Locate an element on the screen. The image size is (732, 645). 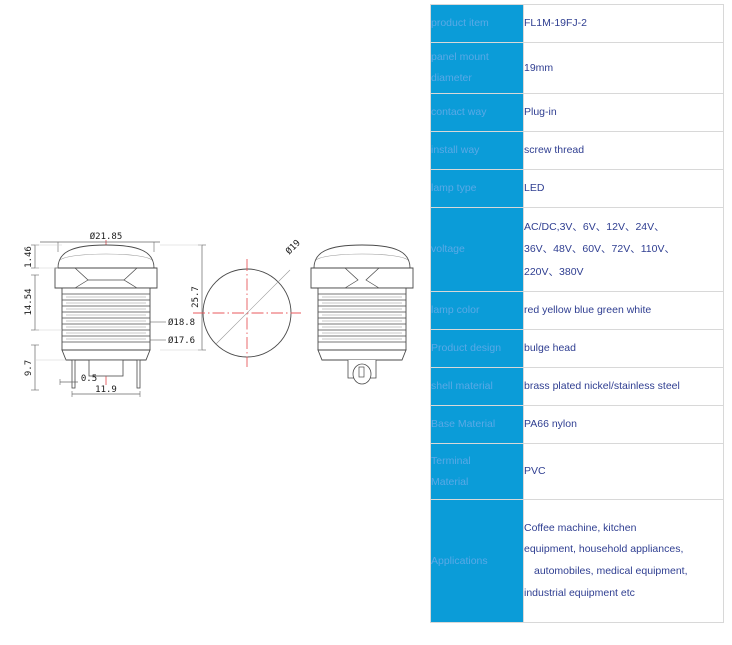
row-value-contact-way: Plug-in is located at coordinates (623, 112).